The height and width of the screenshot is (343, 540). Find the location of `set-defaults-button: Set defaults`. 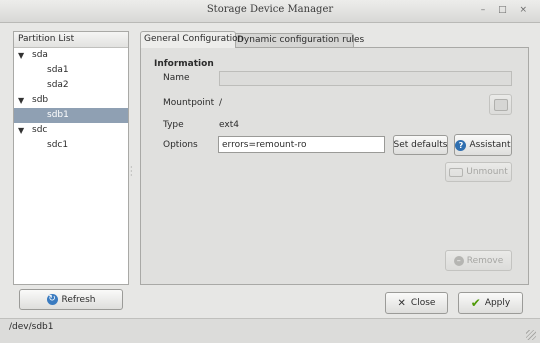

set-defaults-button: Set defaults is located at coordinates (420, 145).